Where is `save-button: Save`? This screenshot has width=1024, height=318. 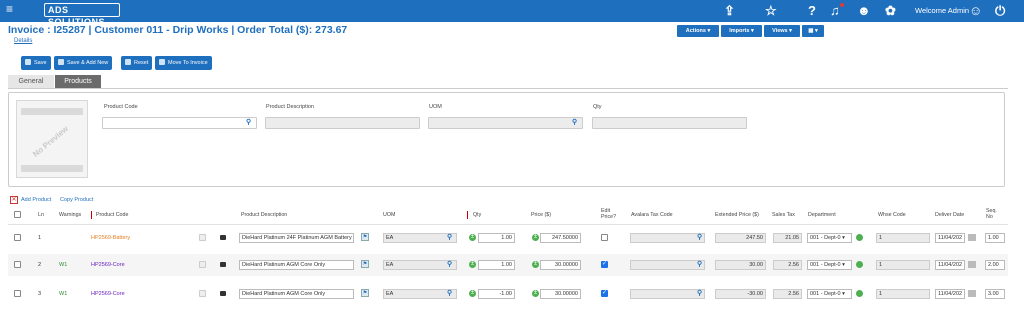 save-button: Save is located at coordinates (36, 63).